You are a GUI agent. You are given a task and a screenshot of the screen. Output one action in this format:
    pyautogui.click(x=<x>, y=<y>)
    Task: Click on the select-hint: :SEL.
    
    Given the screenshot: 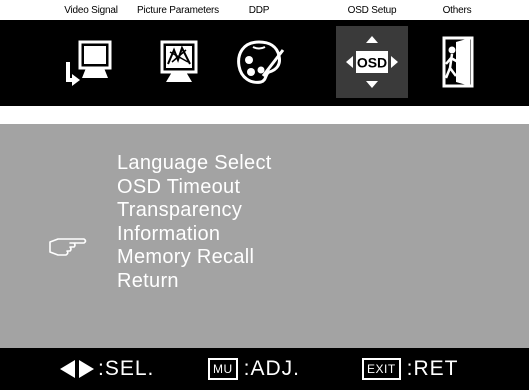 What is the action you would take?
    pyautogui.click(x=106, y=369)
    